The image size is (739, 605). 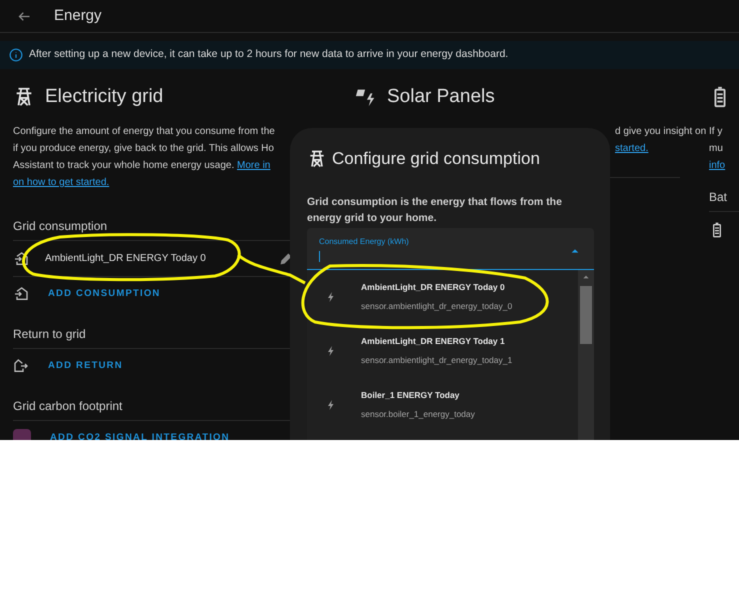 I want to click on source-name: AmbientLight_DR ENERGY Today 0, so click(x=125, y=259).